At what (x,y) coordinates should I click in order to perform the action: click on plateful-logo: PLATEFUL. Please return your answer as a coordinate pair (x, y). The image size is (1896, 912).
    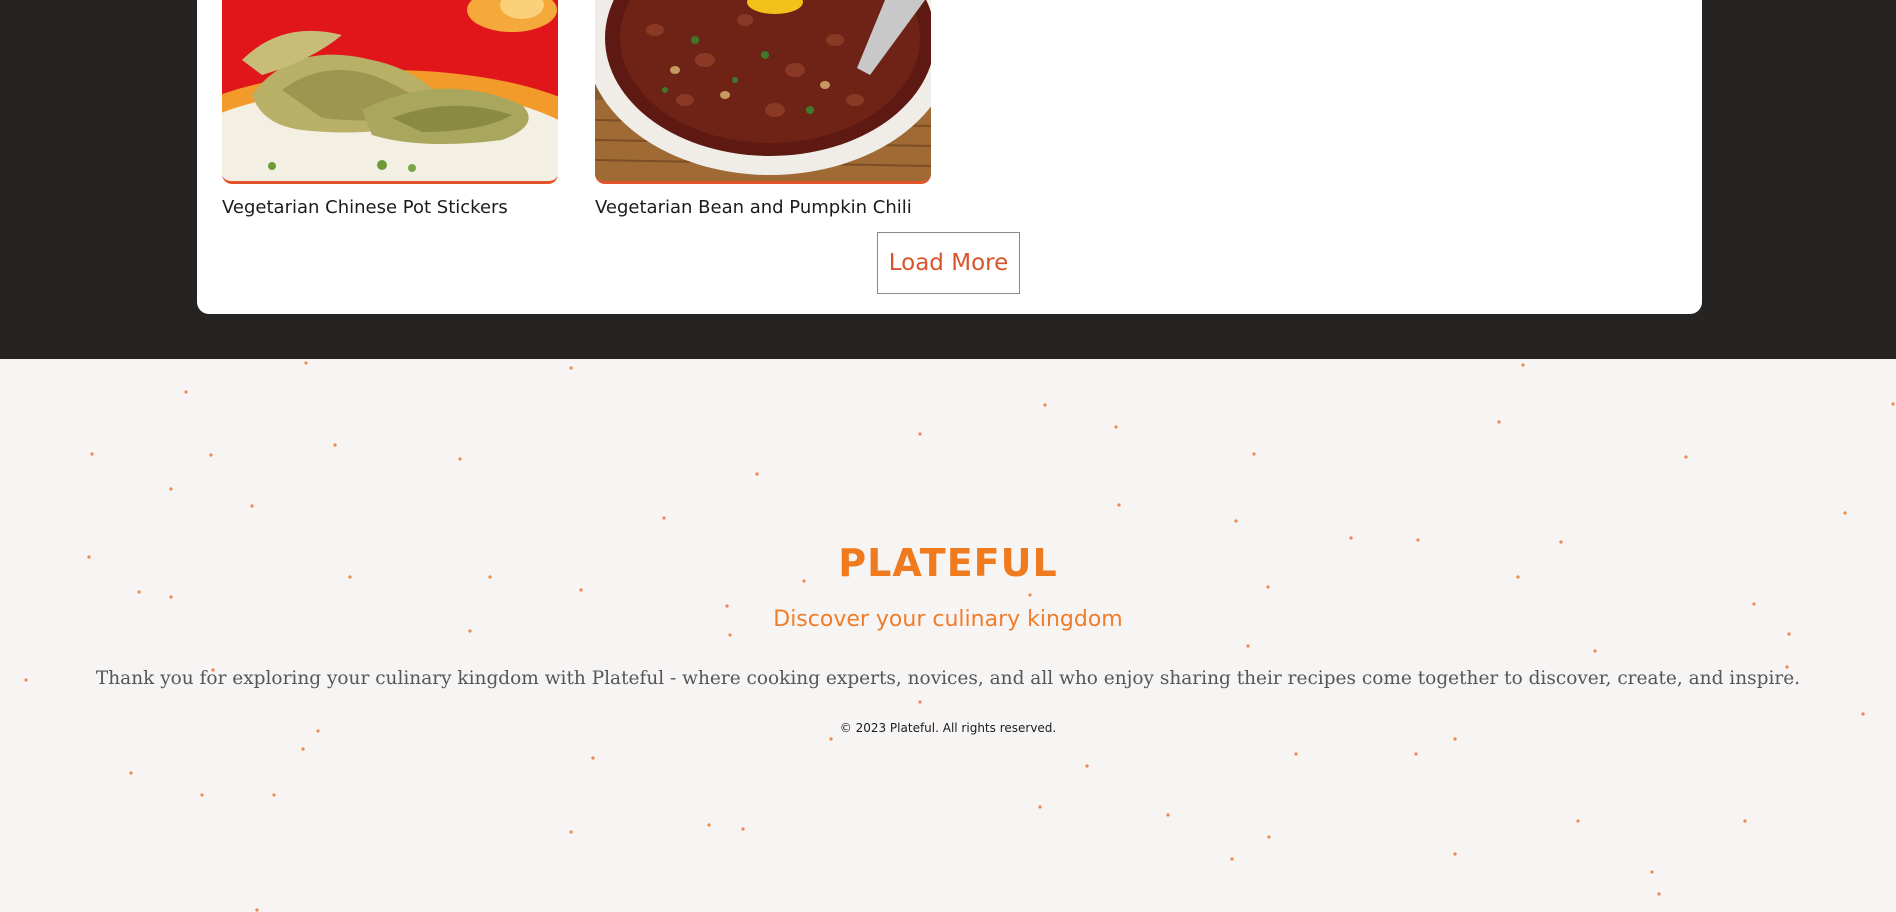
    Looking at the image, I should click on (948, 563).